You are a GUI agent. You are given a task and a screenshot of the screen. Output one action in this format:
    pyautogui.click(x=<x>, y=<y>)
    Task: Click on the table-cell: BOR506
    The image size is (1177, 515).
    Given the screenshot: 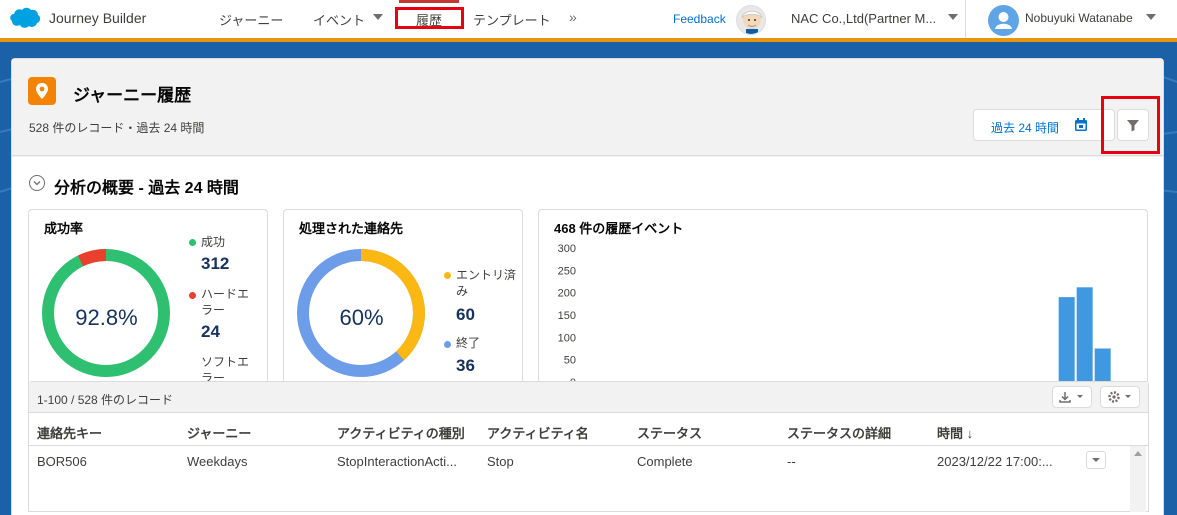 What is the action you would take?
    pyautogui.click(x=62, y=461)
    